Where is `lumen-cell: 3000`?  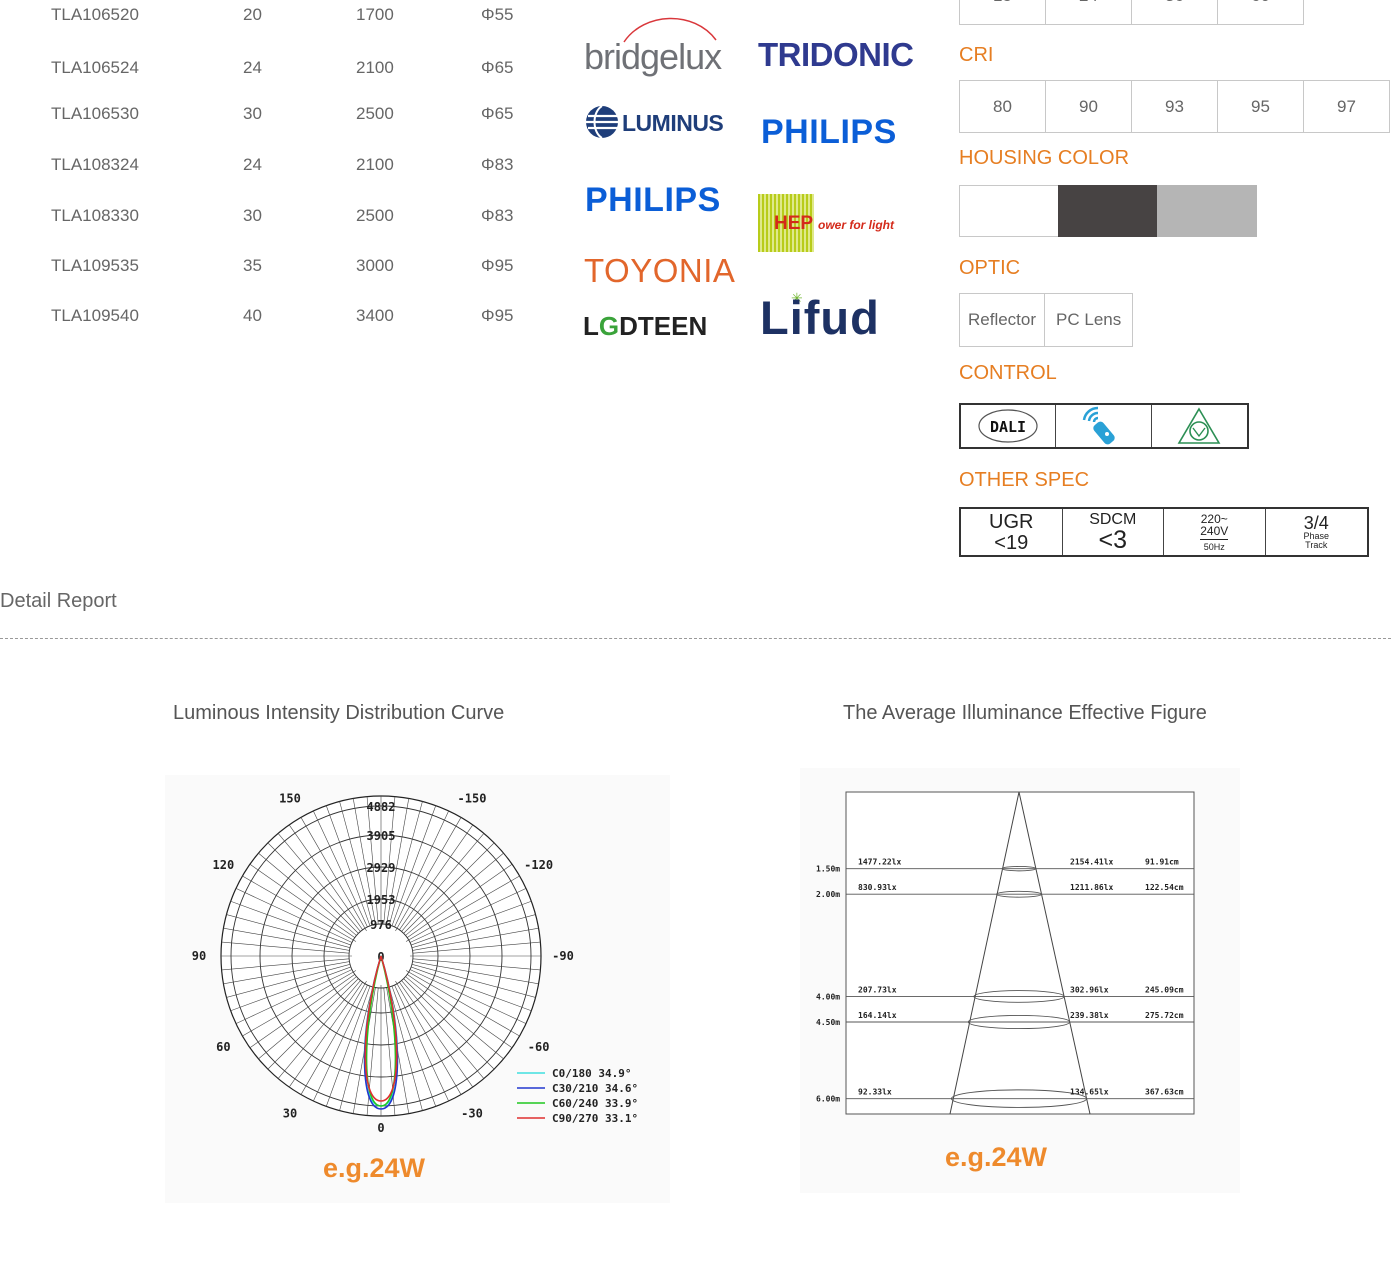 lumen-cell: 3000 is located at coordinates (375, 265).